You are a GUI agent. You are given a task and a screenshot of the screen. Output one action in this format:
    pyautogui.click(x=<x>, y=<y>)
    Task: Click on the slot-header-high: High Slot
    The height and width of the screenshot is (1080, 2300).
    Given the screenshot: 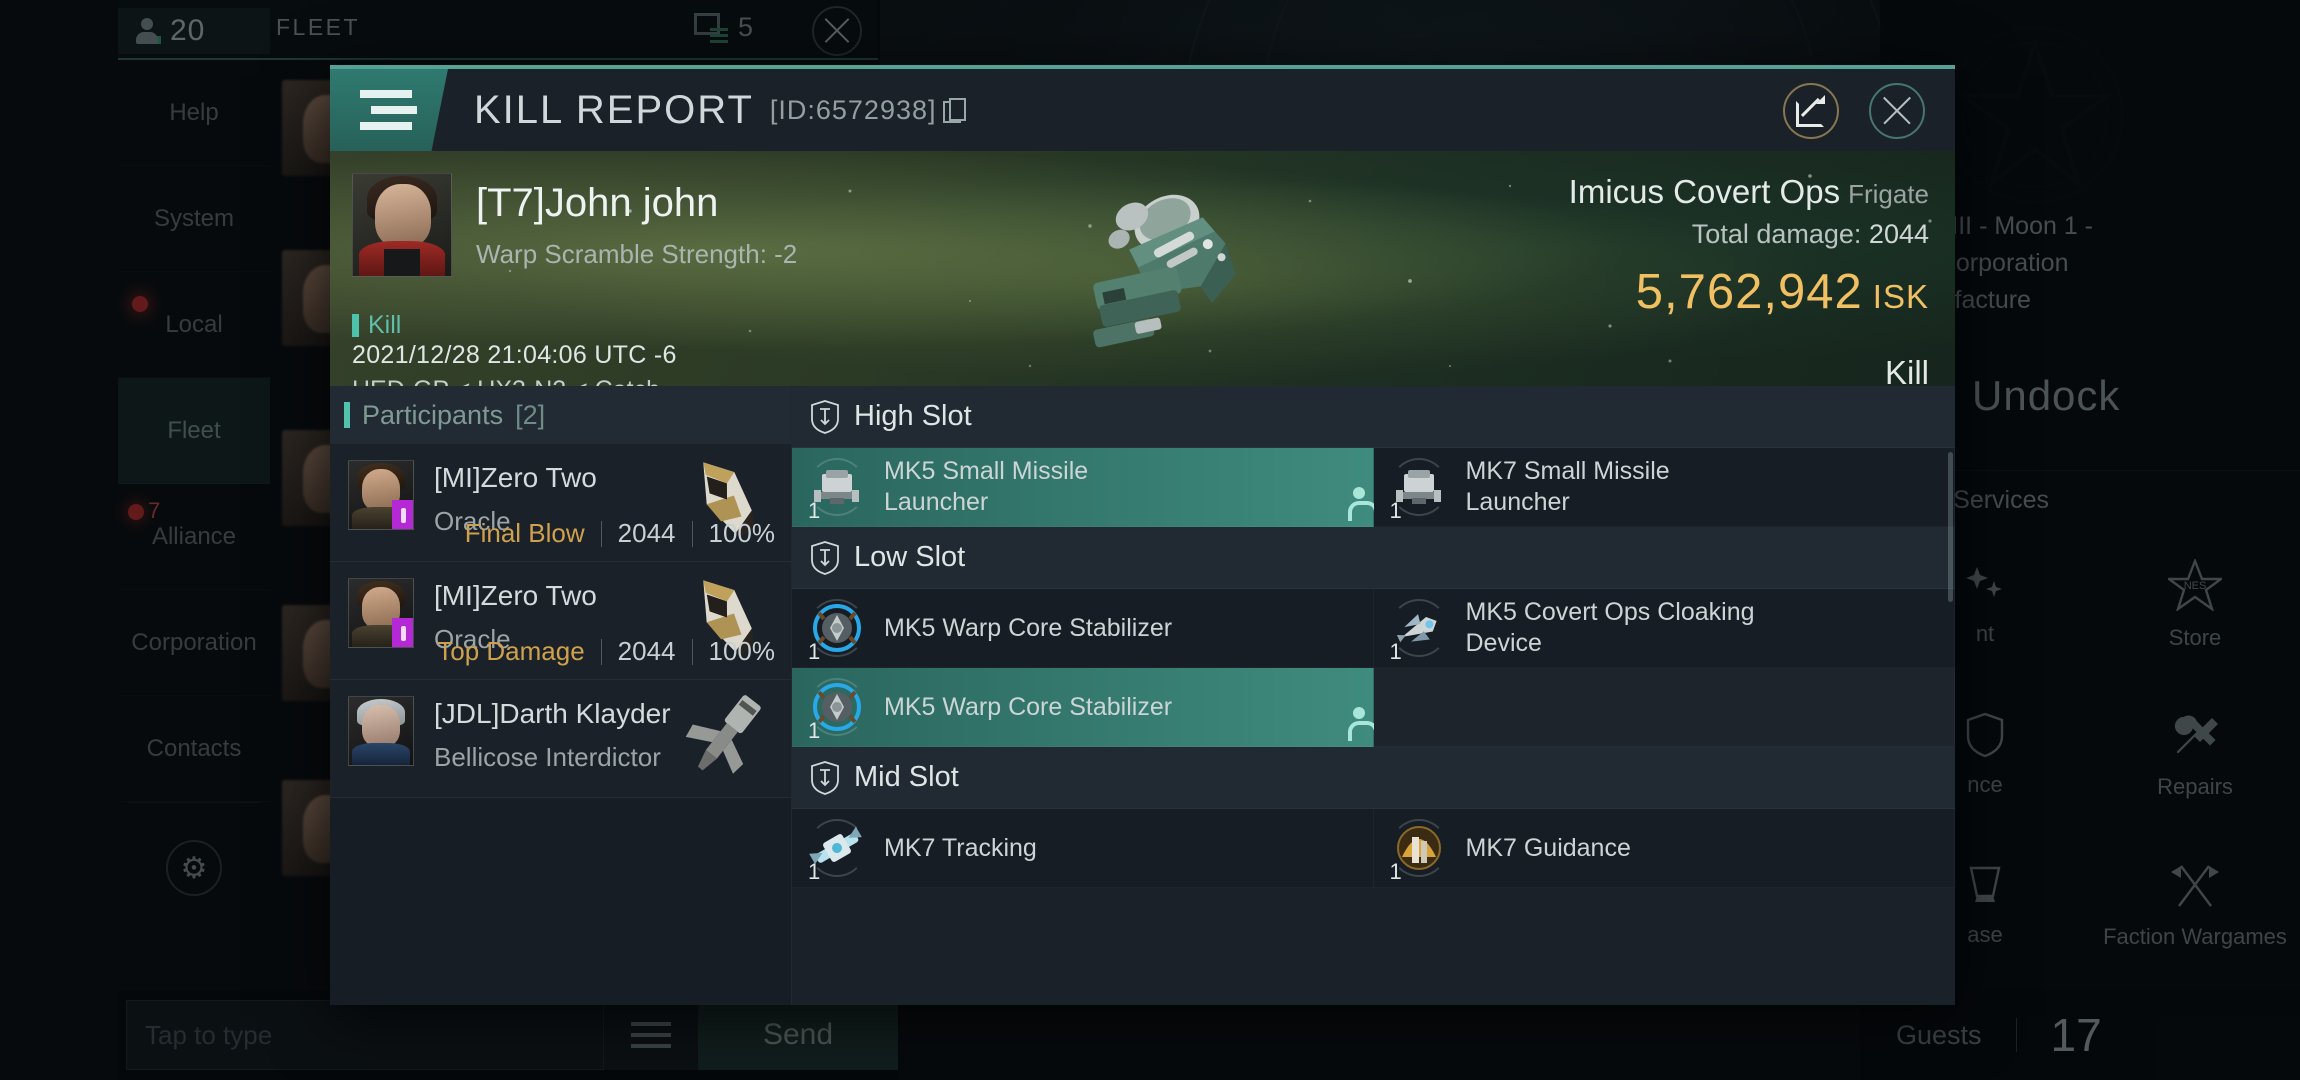 What is the action you would take?
    pyautogui.click(x=1373, y=417)
    